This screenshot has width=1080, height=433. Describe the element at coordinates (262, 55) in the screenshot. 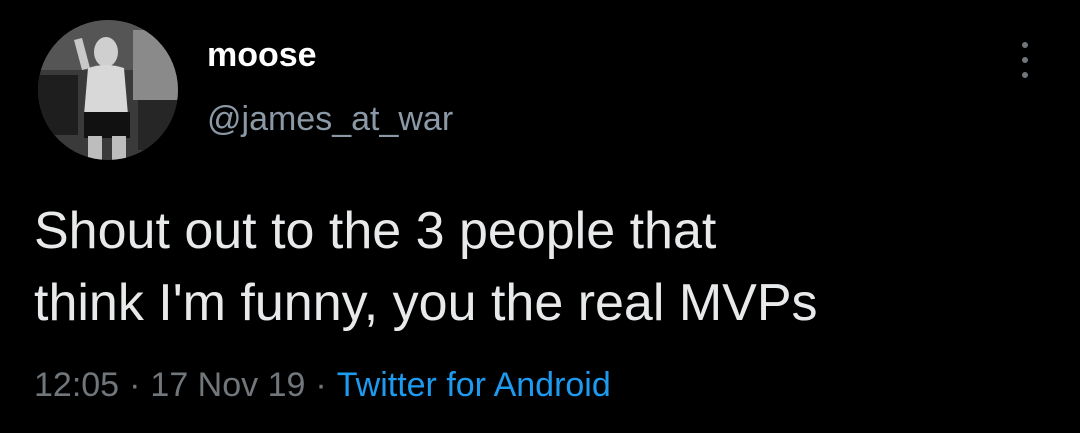

I see `author-display-name: moose` at that location.